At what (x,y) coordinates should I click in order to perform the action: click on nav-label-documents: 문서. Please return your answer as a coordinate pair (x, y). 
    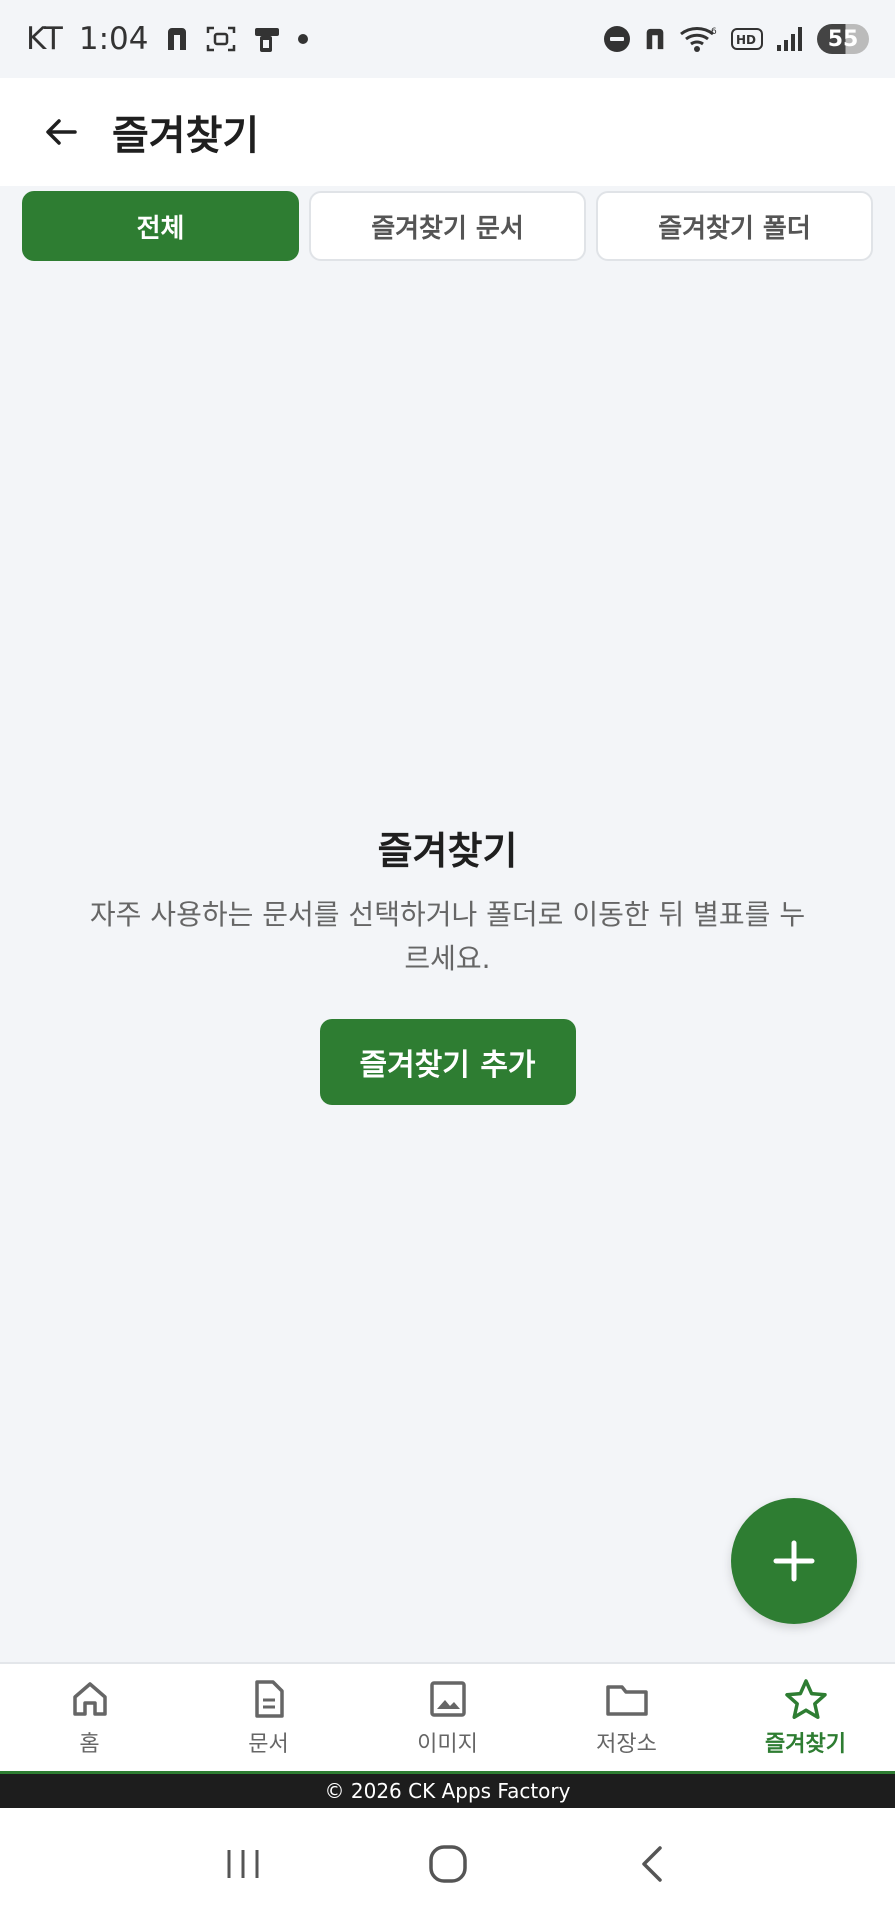
    Looking at the image, I should click on (268, 1744).